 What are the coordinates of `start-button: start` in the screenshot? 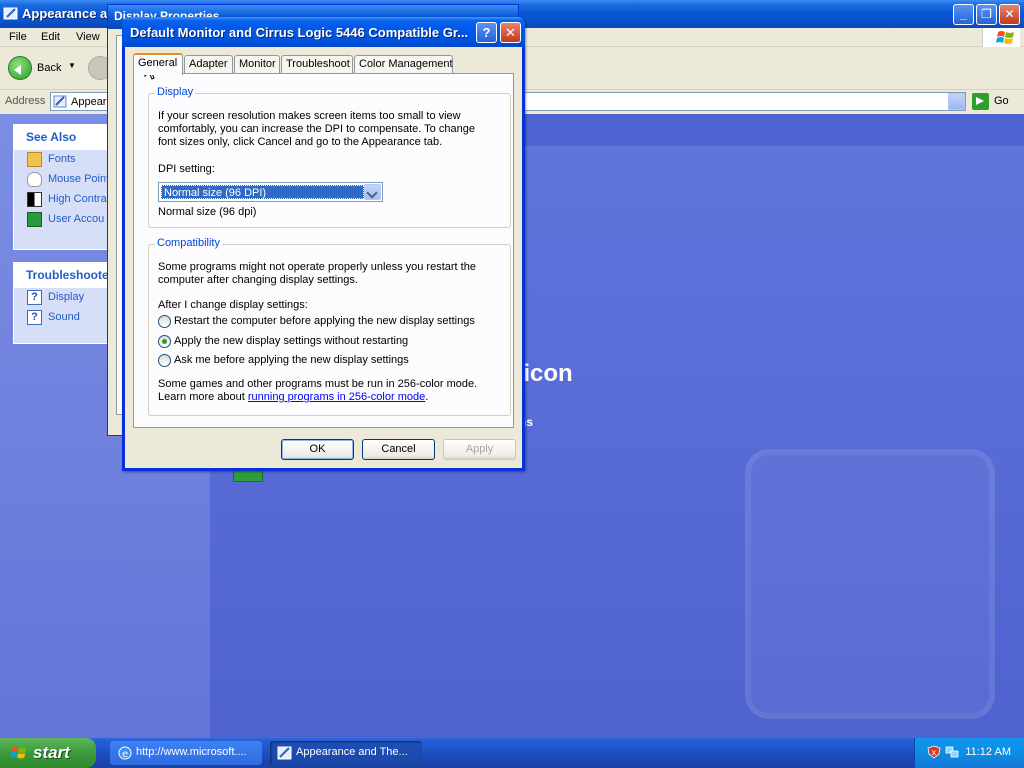 It's located at (48, 753).